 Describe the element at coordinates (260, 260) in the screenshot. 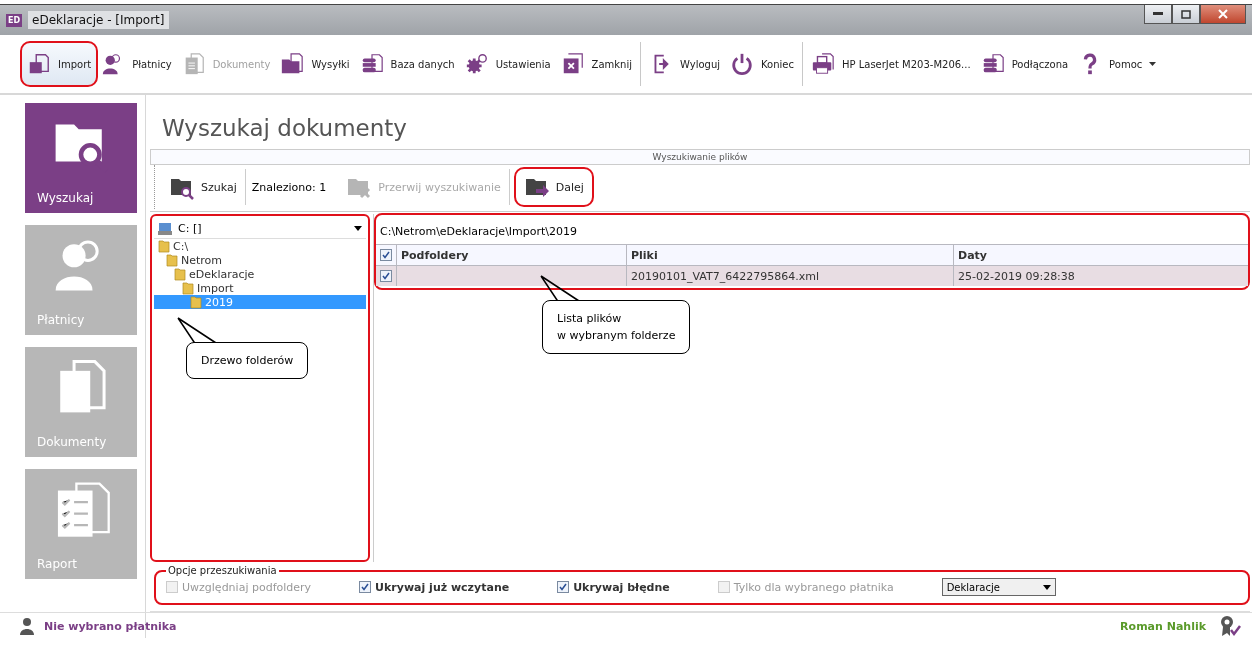

I see `tree-item: Netrom` at that location.